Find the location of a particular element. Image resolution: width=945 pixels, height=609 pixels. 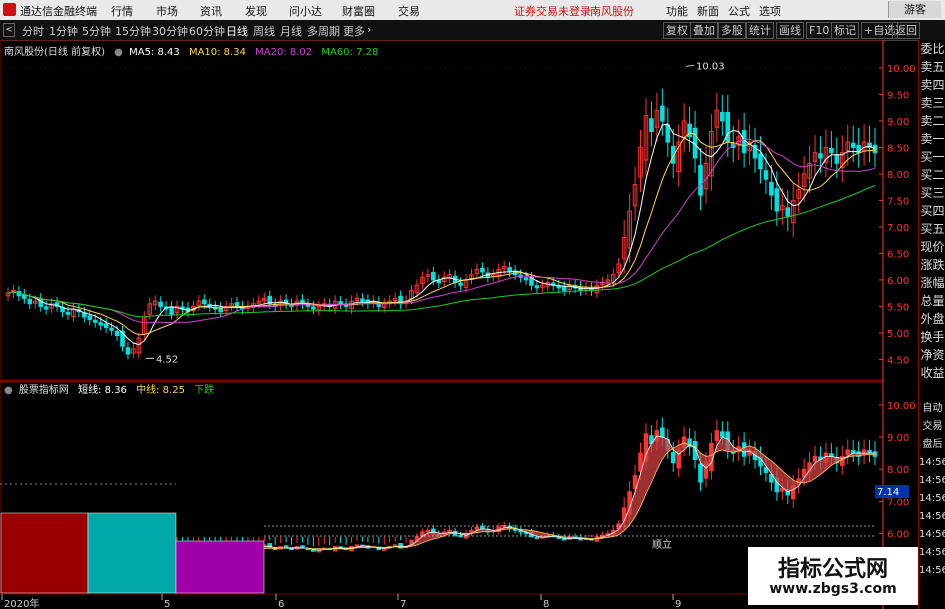

app-title: 通达信金融终端 is located at coordinates (58, 11).